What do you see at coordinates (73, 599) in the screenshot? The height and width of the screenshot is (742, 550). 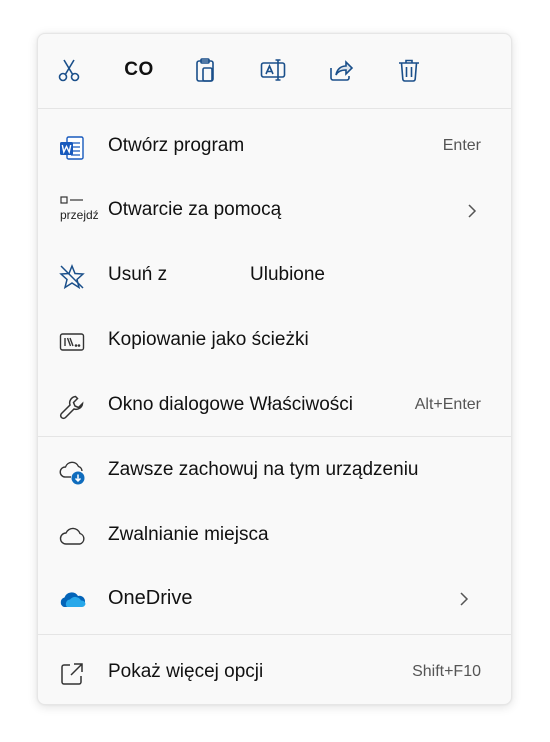 I see `onedrive-icon` at bounding box center [73, 599].